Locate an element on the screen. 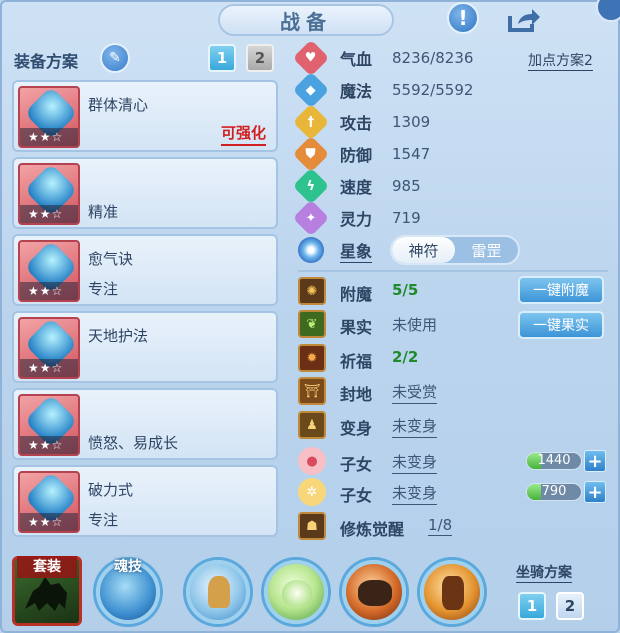 The width and height of the screenshot is (620, 633). equipment-slot-3: ★★☆ 愈气诀 专注 is located at coordinates (145, 270).